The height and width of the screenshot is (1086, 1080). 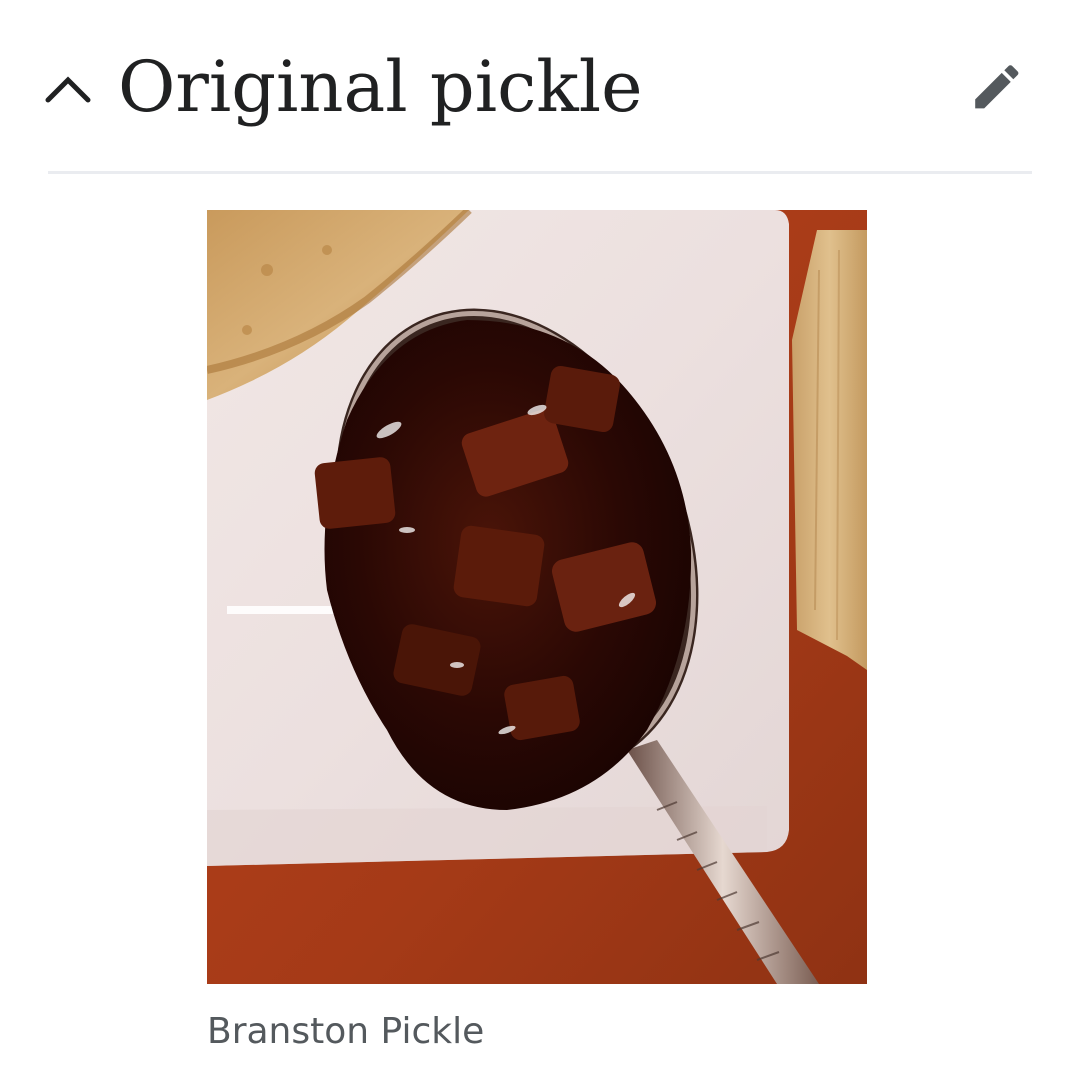 I want to click on section-title: Original pickle, so click(x=380, y=87).